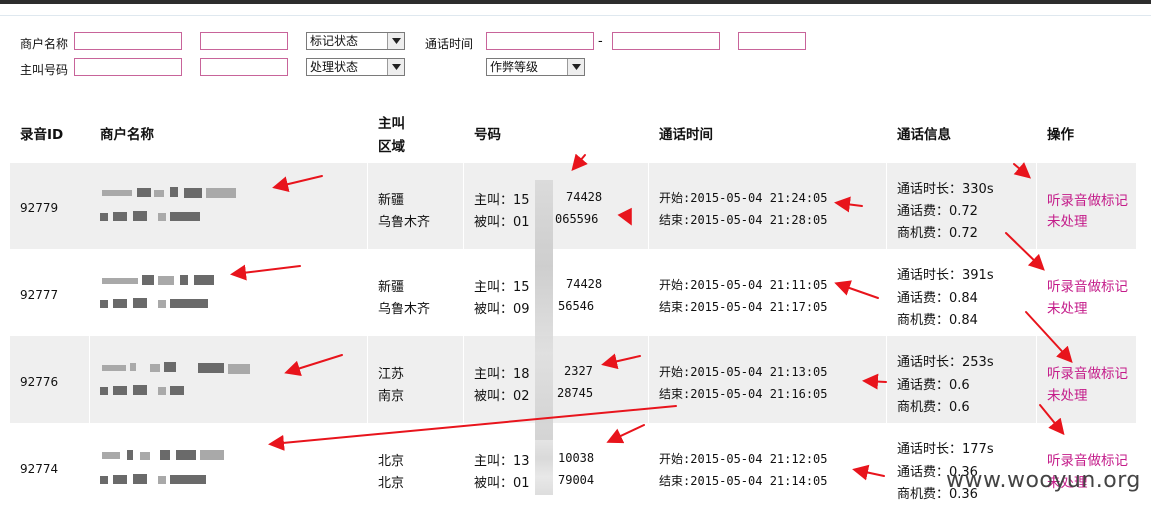 This screenshot has height=510, width=1151. I want to click on call-duration: 通话时长：177s, so click(945, 449).